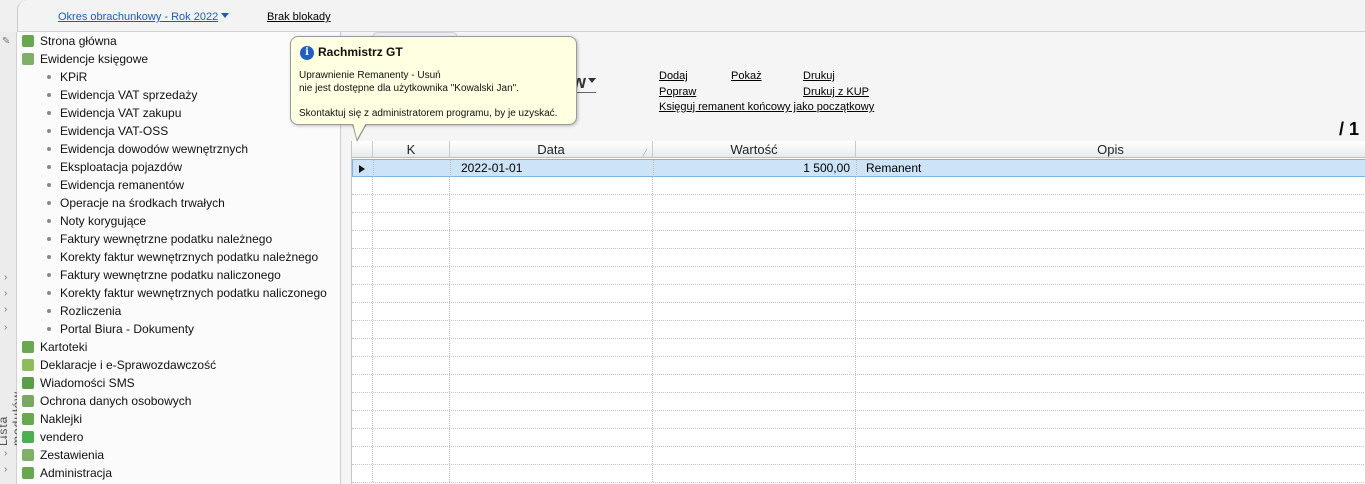 Image resolution: width=1365 pixels, height=484 pixels. What do you see at coordinates (299, 17) in the screenshot?
I see `lock-status-link: Brak blokady` at bounding box center [299, 17].